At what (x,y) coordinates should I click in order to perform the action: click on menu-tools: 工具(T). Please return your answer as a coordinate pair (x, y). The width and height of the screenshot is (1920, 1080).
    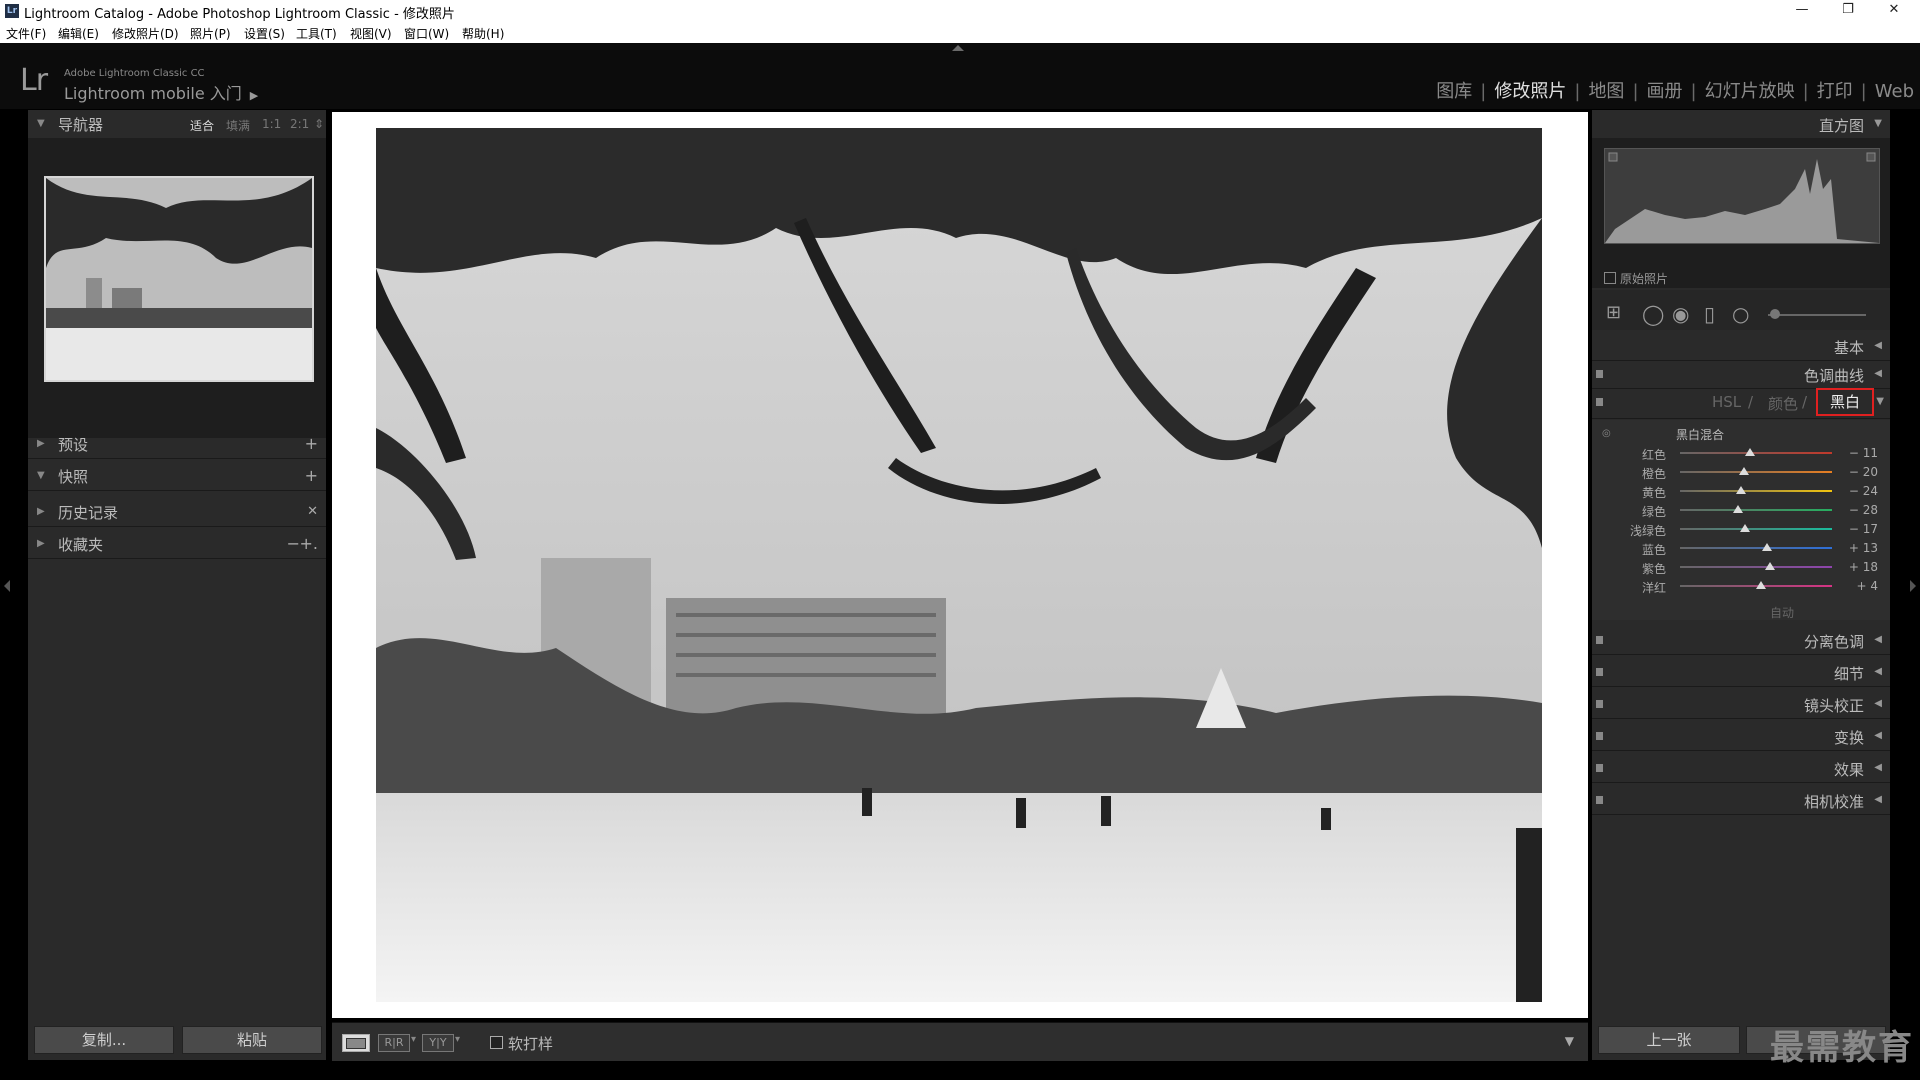
    Looking at the image, I should click on (316, 33).